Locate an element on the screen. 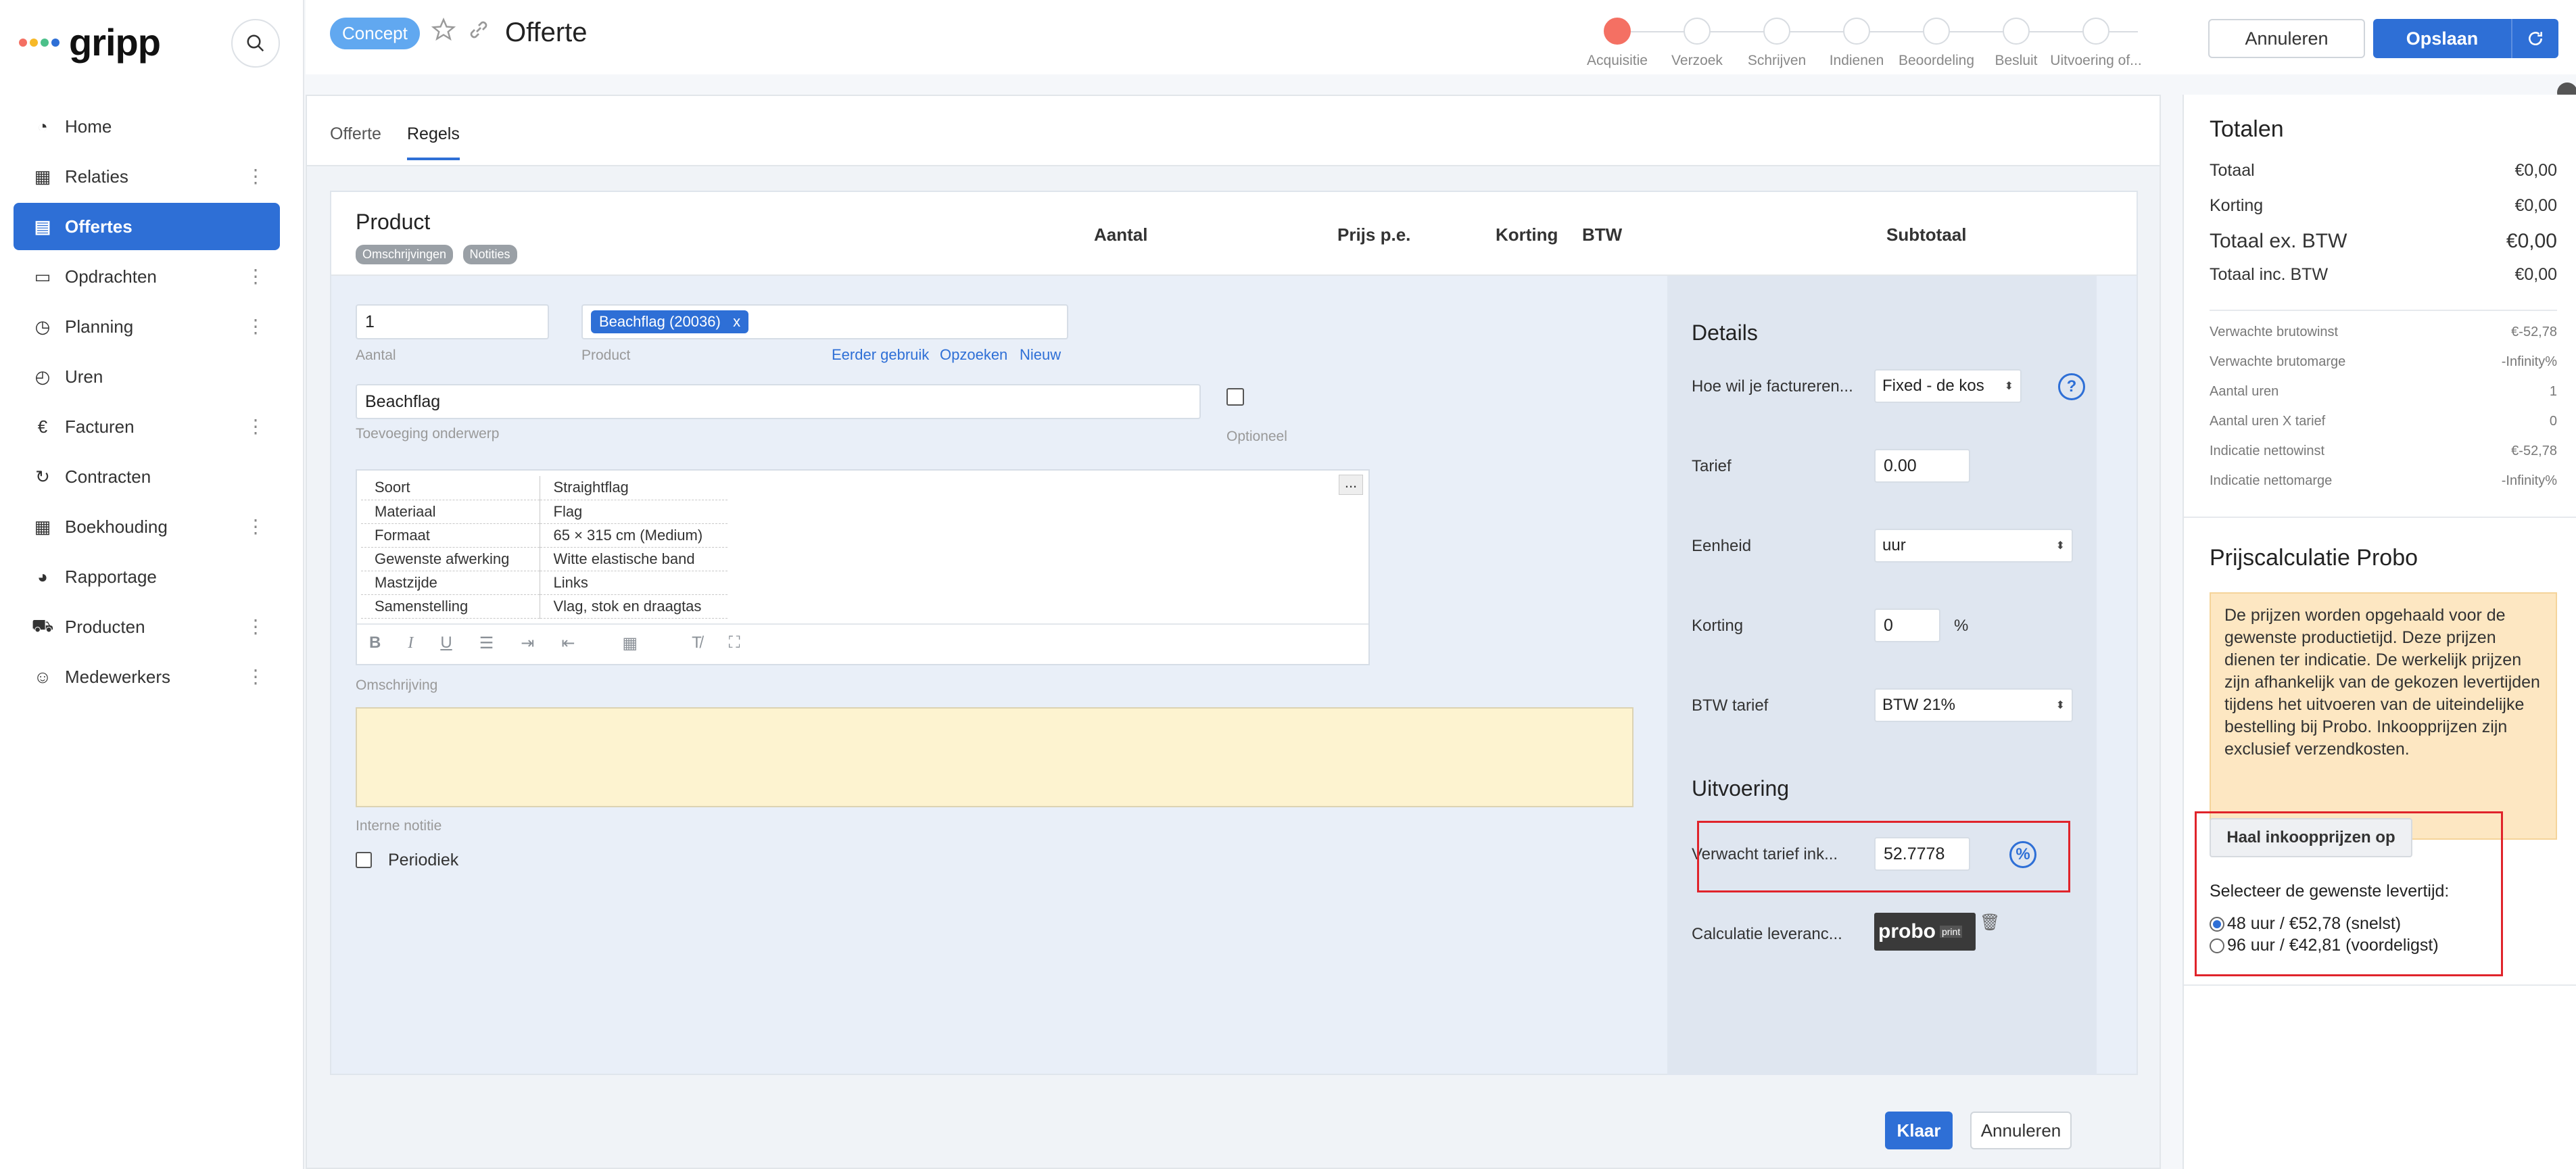  vat-select: BTW 21% ⬍ is located at coordinates (1973, 705).